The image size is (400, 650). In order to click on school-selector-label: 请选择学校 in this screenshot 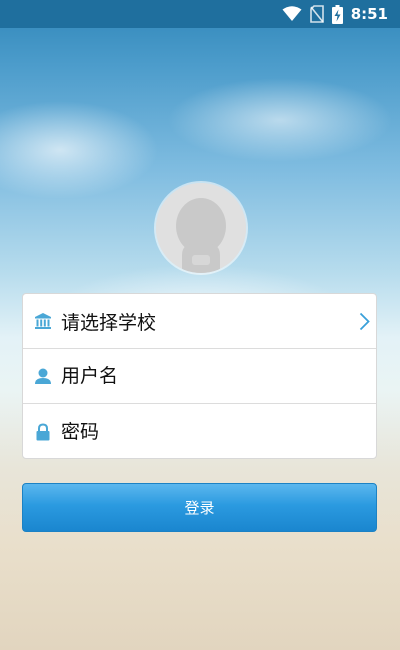, I will do `click(109, 322)`.